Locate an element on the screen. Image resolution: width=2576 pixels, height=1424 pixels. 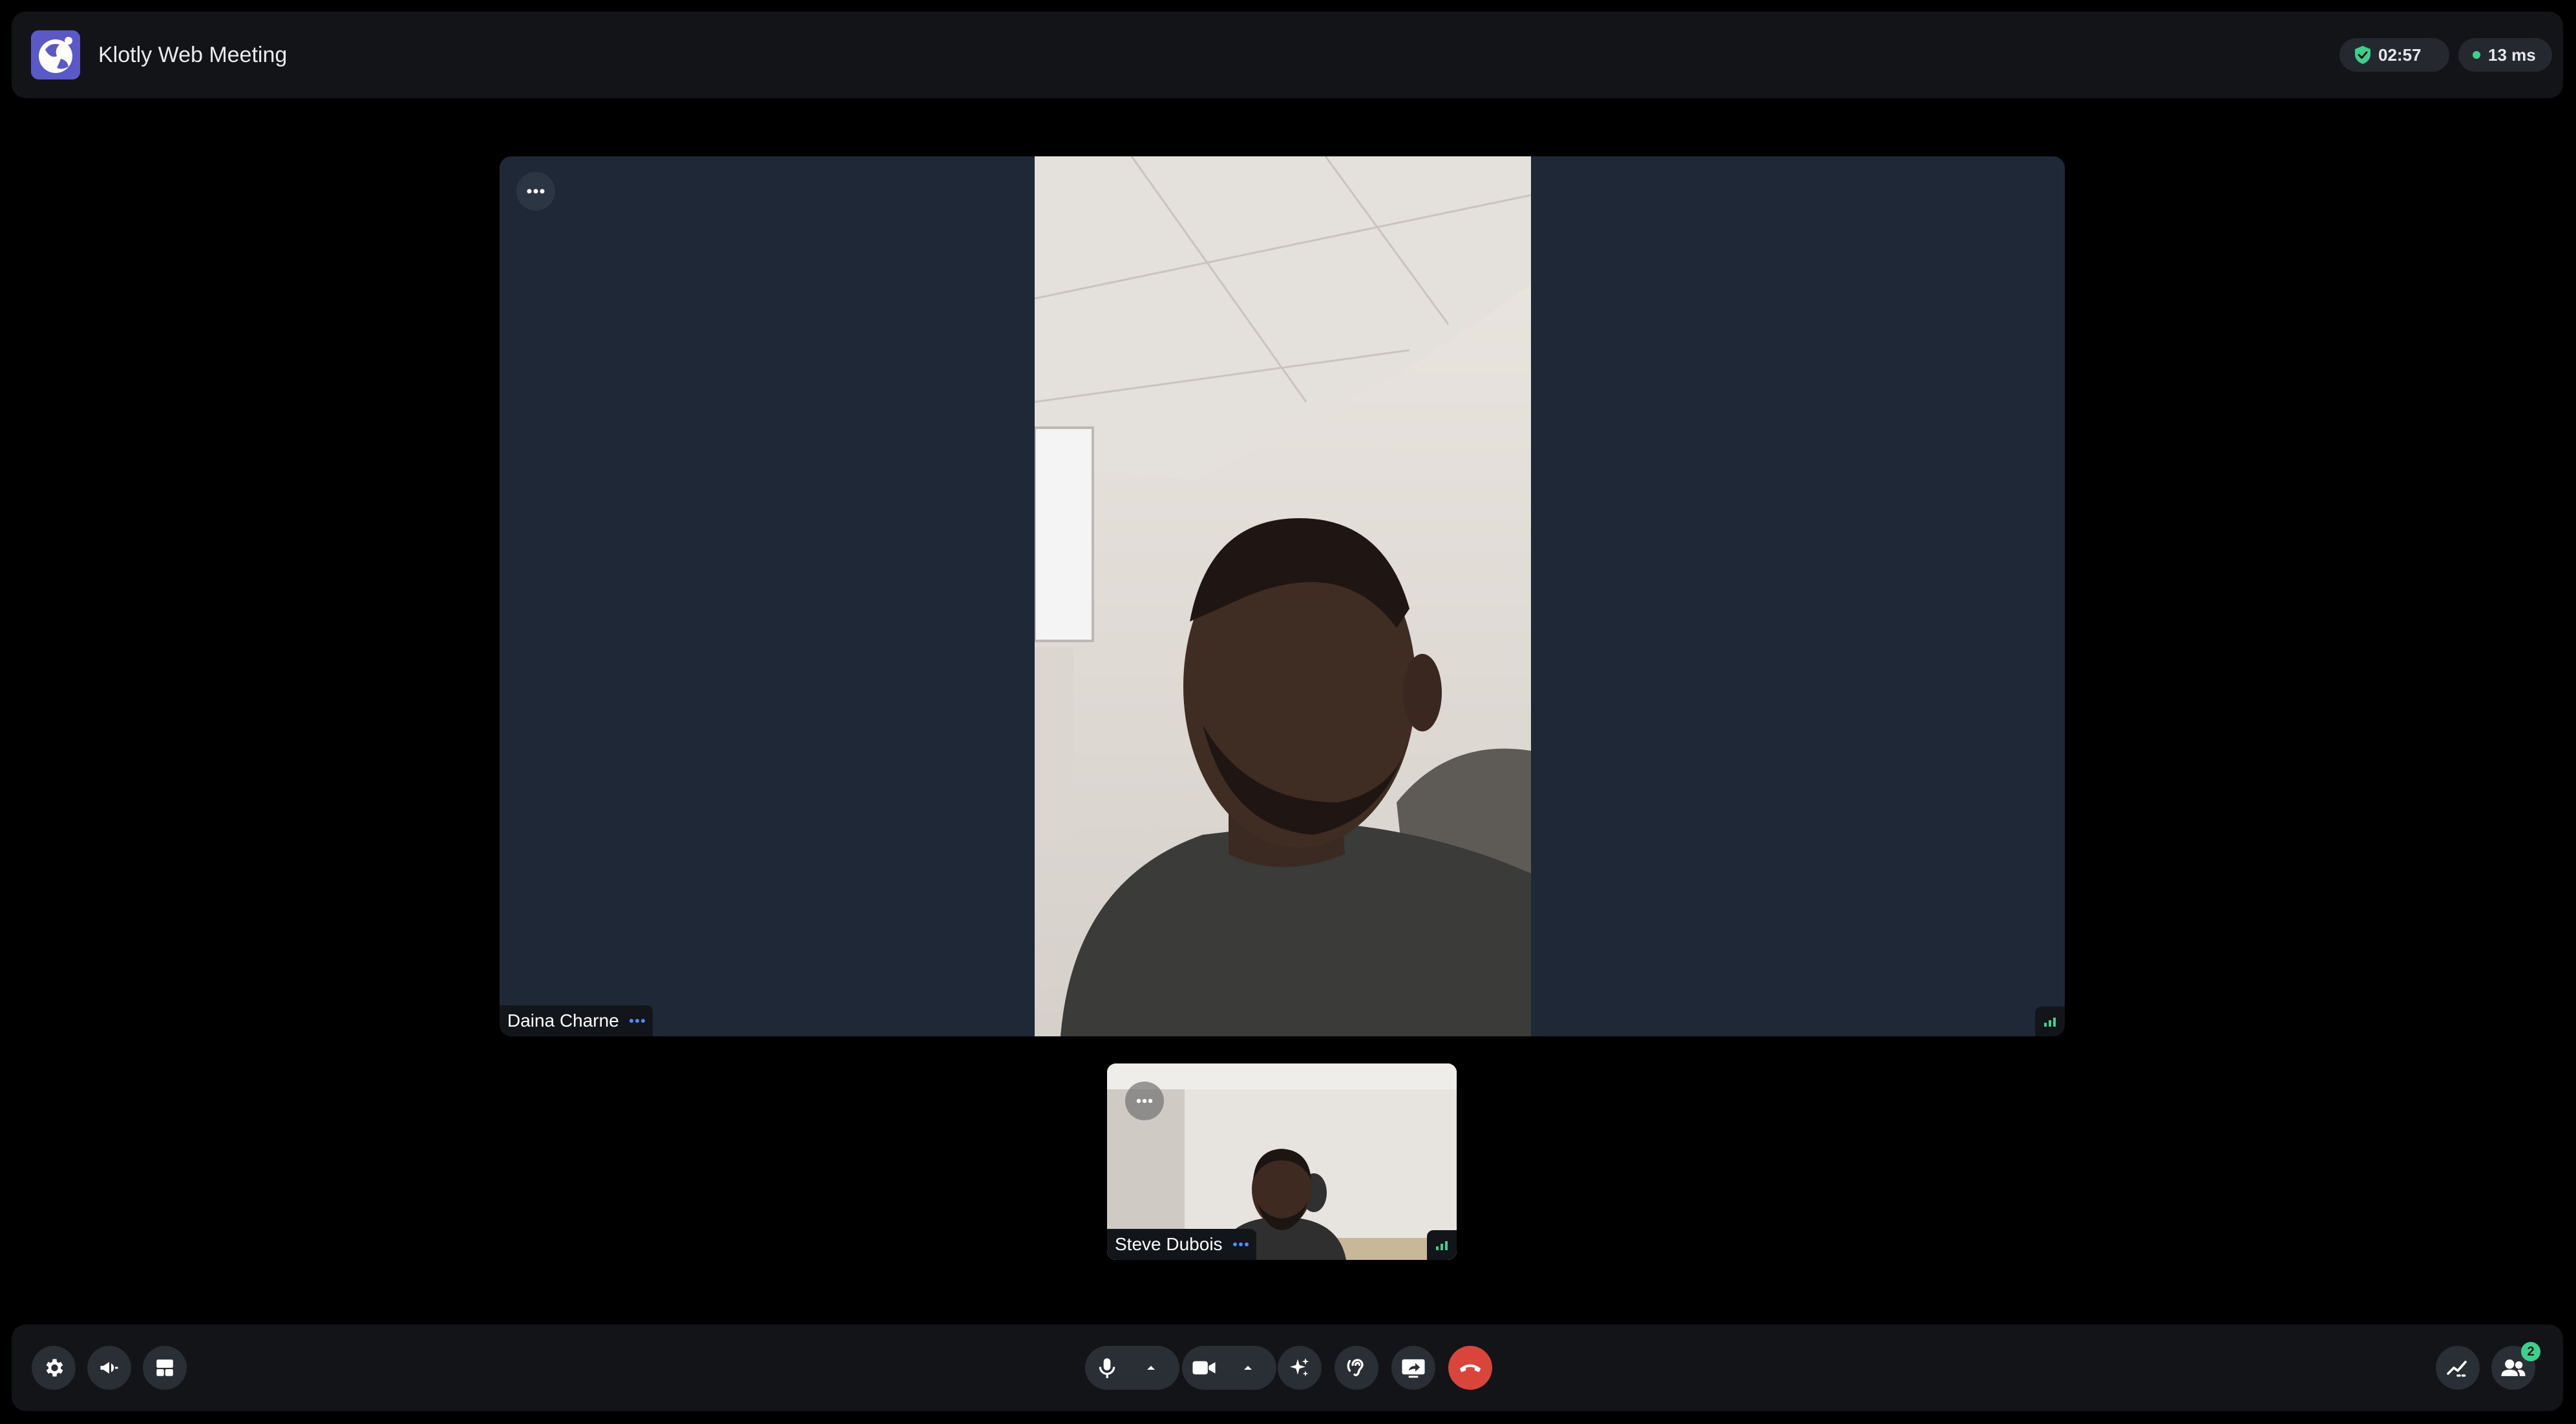
activity-icon is located at coordinates (2458, 1369).